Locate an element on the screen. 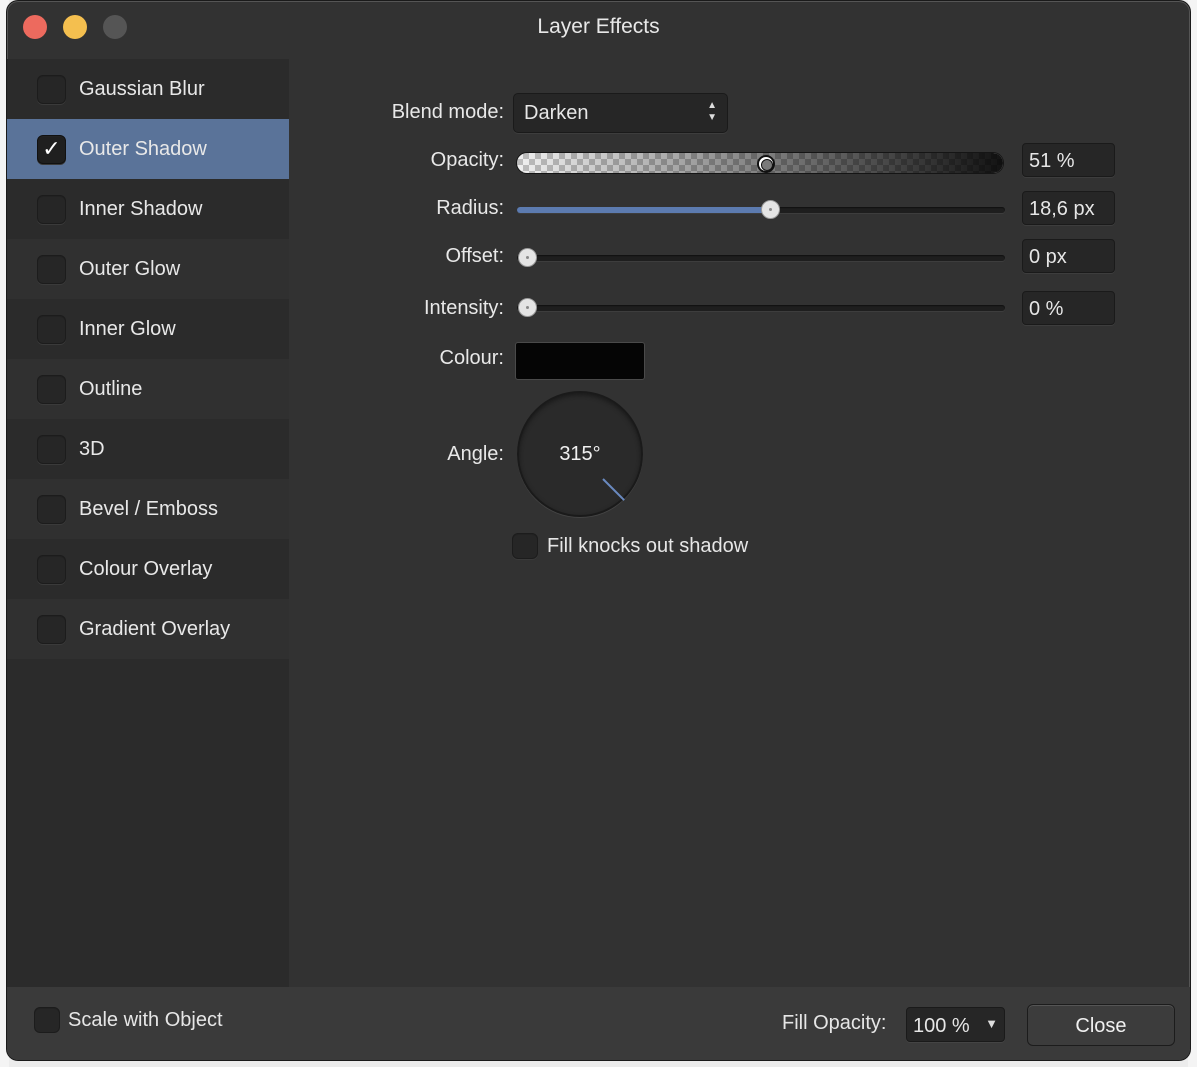 The height and width of the screenshot is (1067, 1197). title-bar: Layer Effects is located at coordinates (598, 28).